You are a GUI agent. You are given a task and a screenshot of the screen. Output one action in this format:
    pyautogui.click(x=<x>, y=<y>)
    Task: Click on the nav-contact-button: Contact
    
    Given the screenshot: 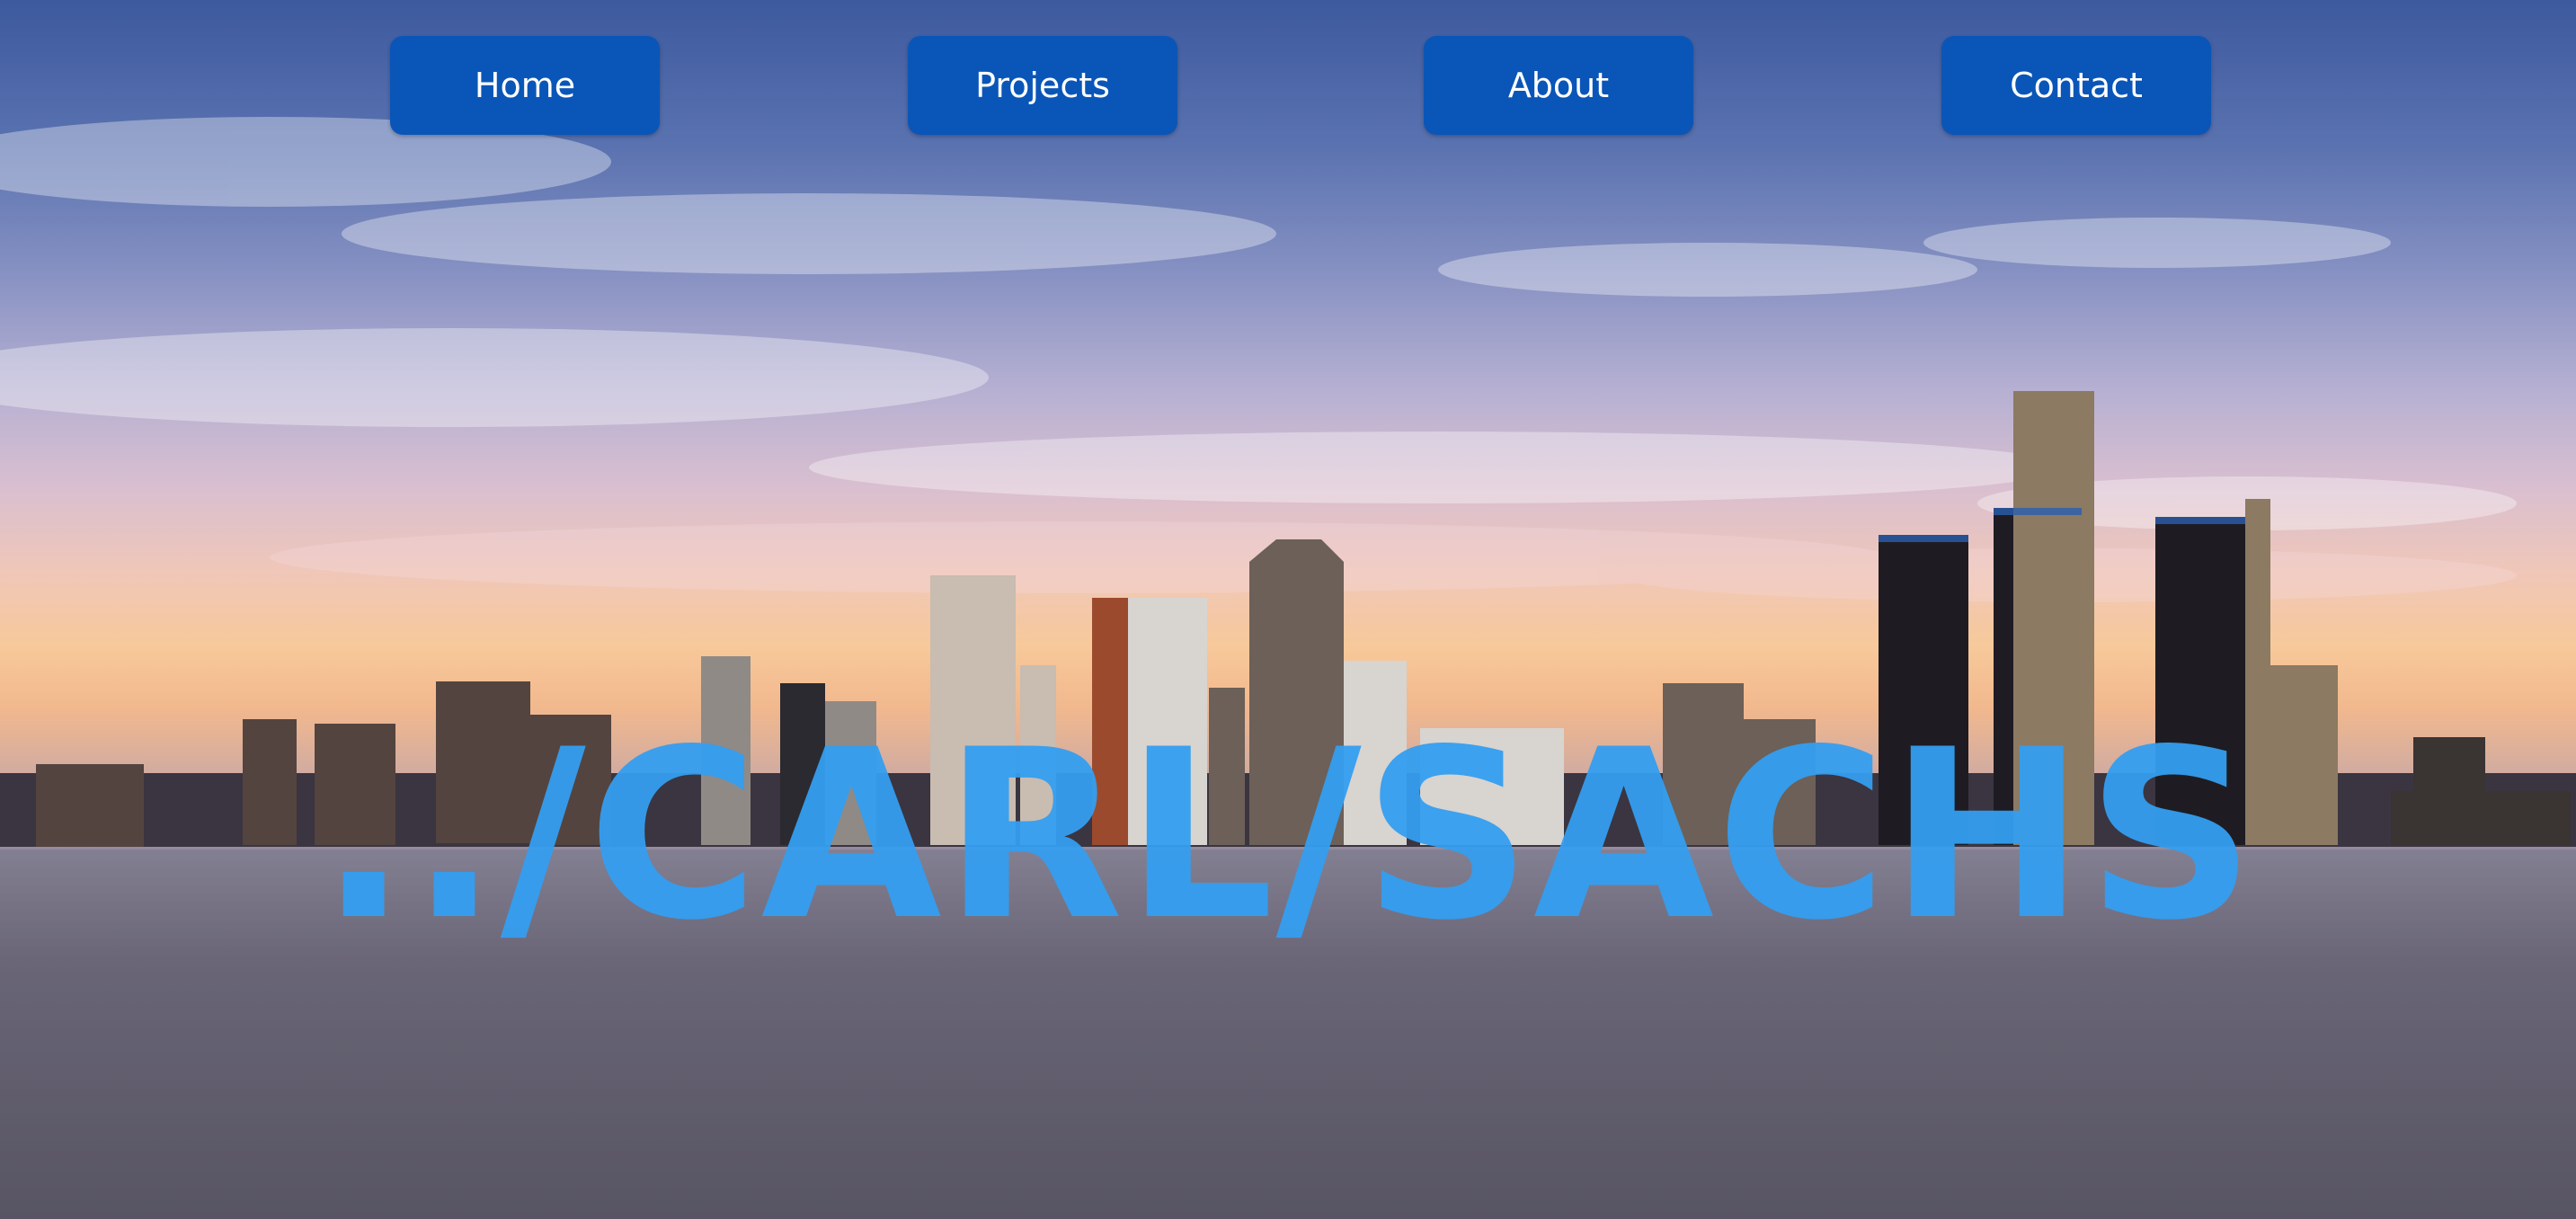 What is the action you would take?
    pyautogui.click(x=2076, y=85)
    